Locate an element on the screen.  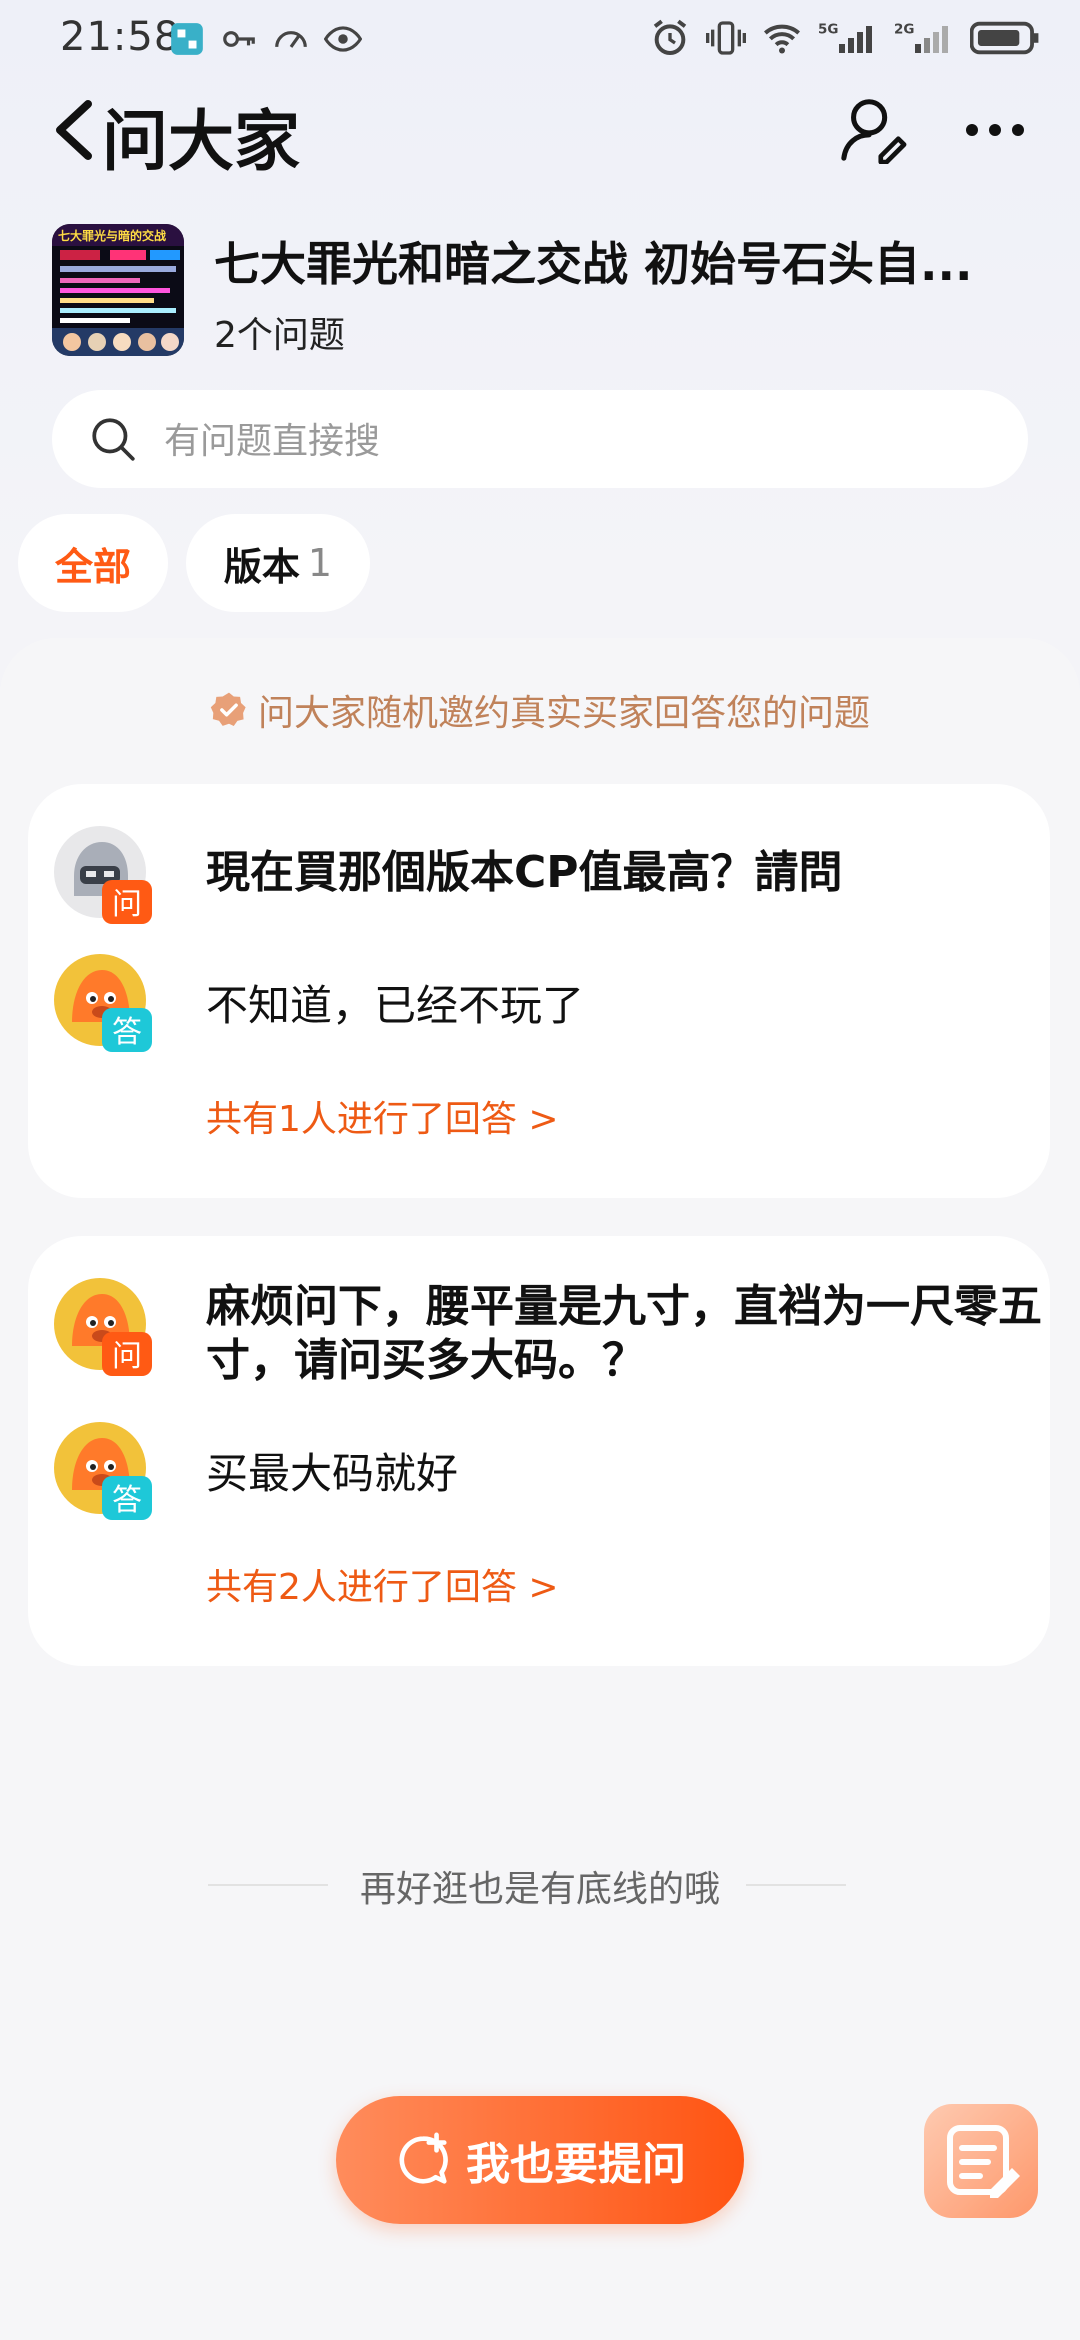
status-time: 21:58 is located at coordinates (120, 37).